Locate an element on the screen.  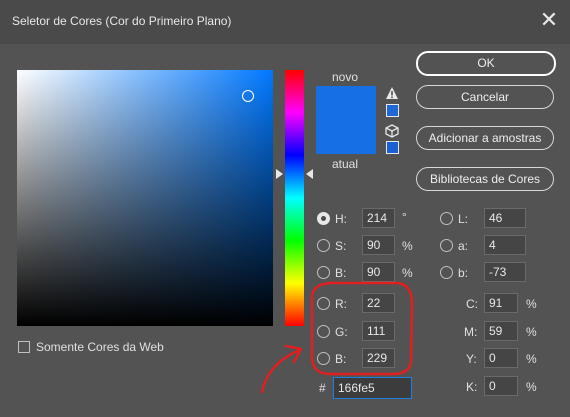
radio-saturation is located at coordinates (323, 245).